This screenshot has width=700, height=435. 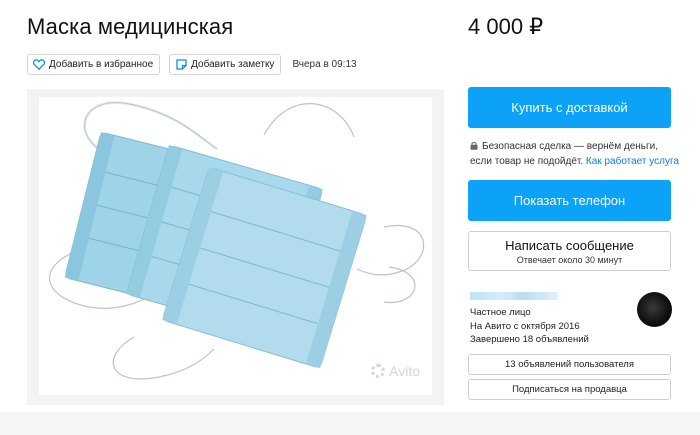 I want to click on heart-icon, so click(x=39, y=65).